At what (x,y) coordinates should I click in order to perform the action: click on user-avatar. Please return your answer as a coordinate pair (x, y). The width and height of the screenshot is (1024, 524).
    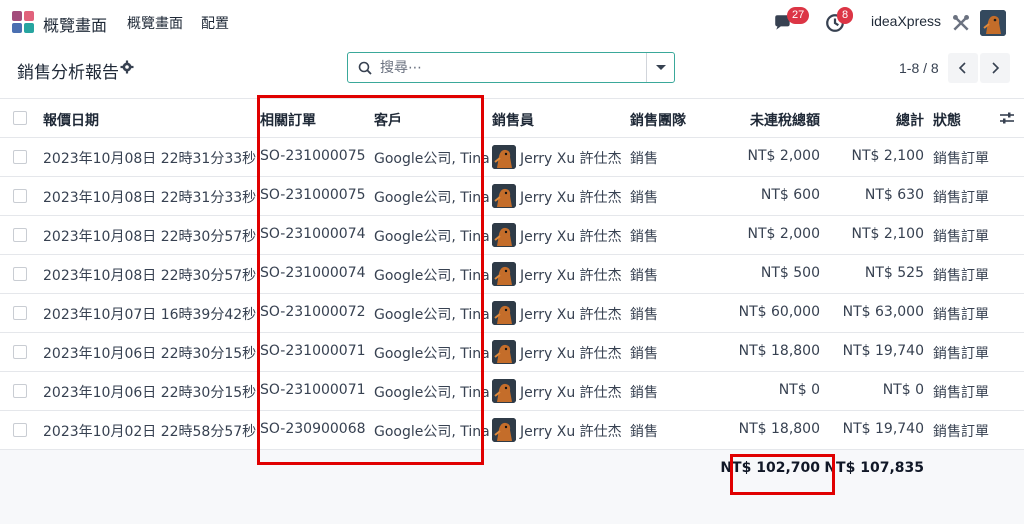
    Looking at the image, I should click on (993, 23).